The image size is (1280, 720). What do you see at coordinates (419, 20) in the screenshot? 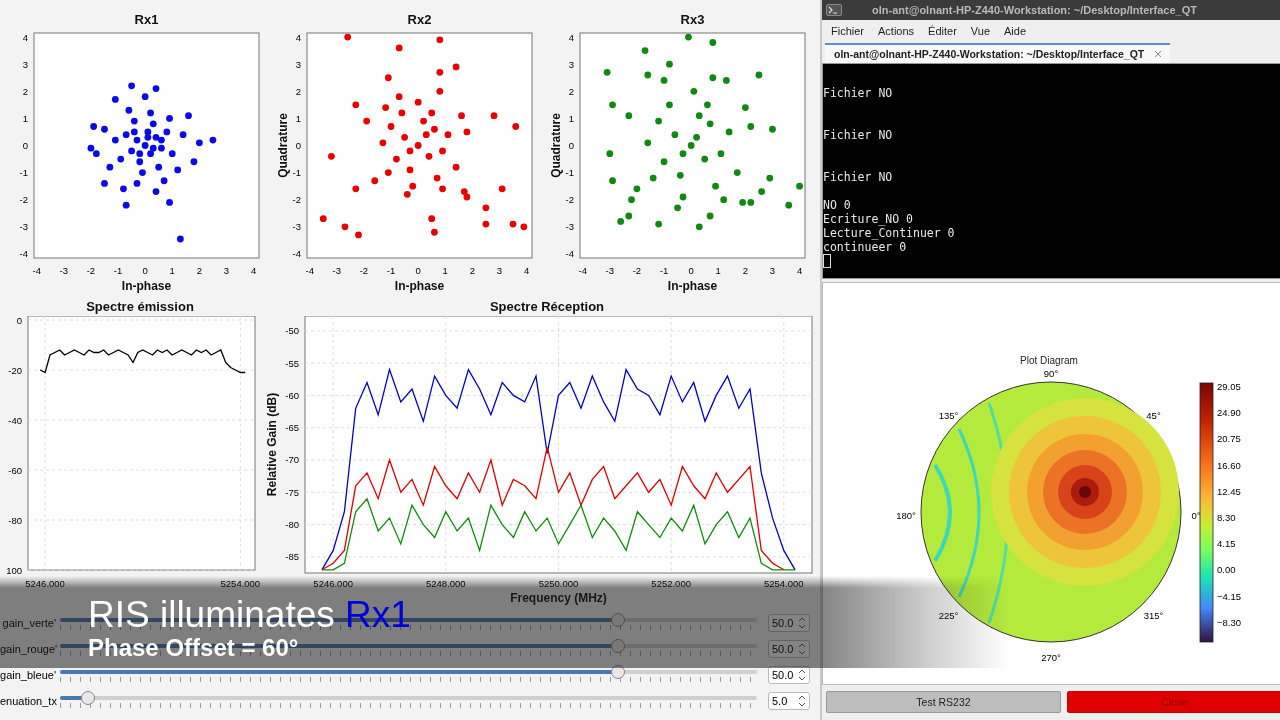
I see `chart-title: Rx2` at bounding box center [419, 20].